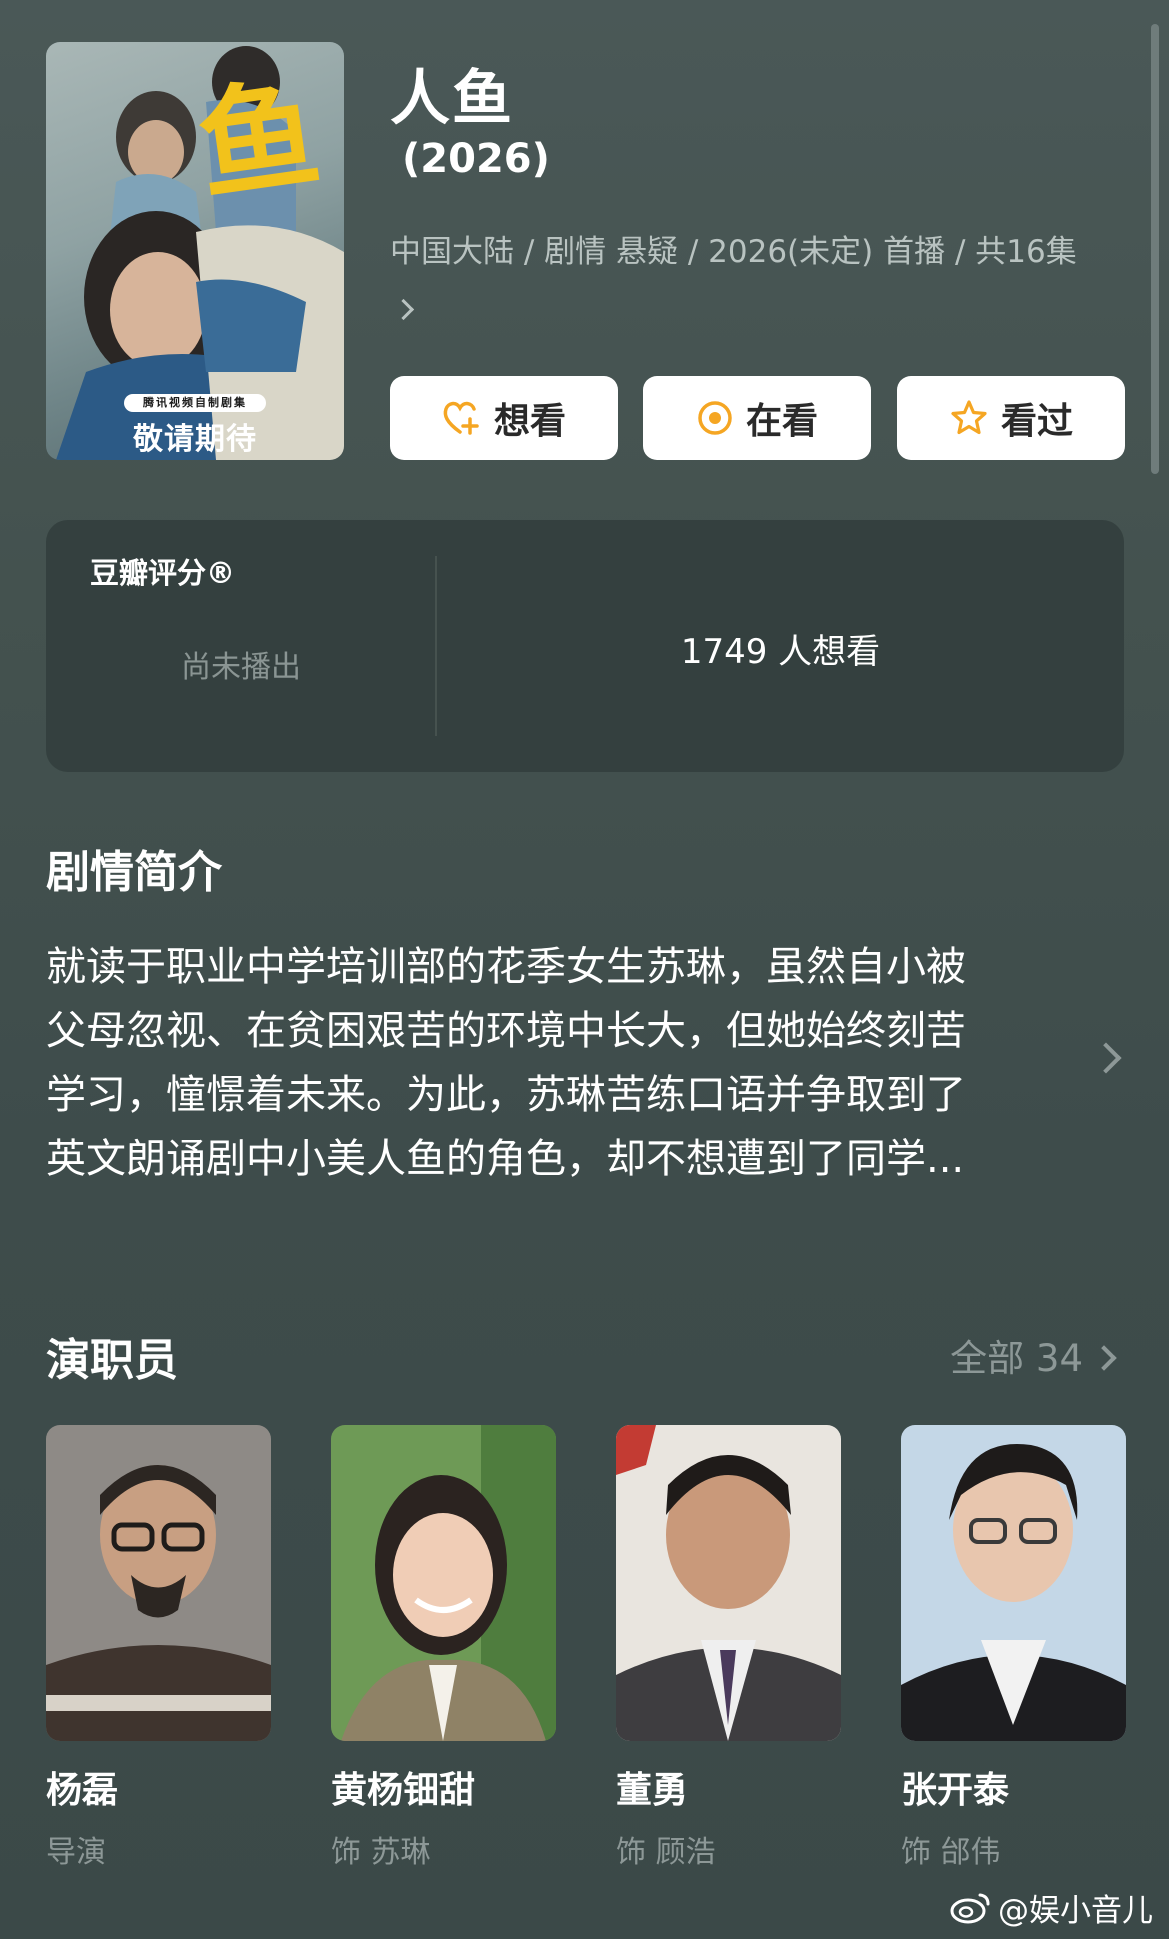  I want to click on cast-name: 杨磊, so click(82, 1790).